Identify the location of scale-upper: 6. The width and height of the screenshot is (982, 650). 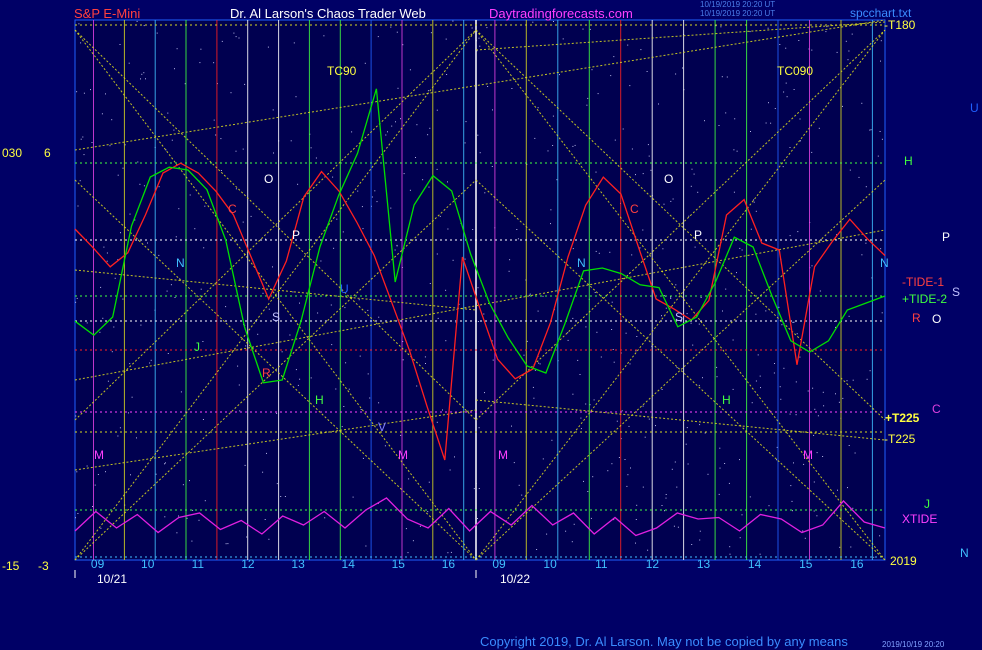
(47, 153).